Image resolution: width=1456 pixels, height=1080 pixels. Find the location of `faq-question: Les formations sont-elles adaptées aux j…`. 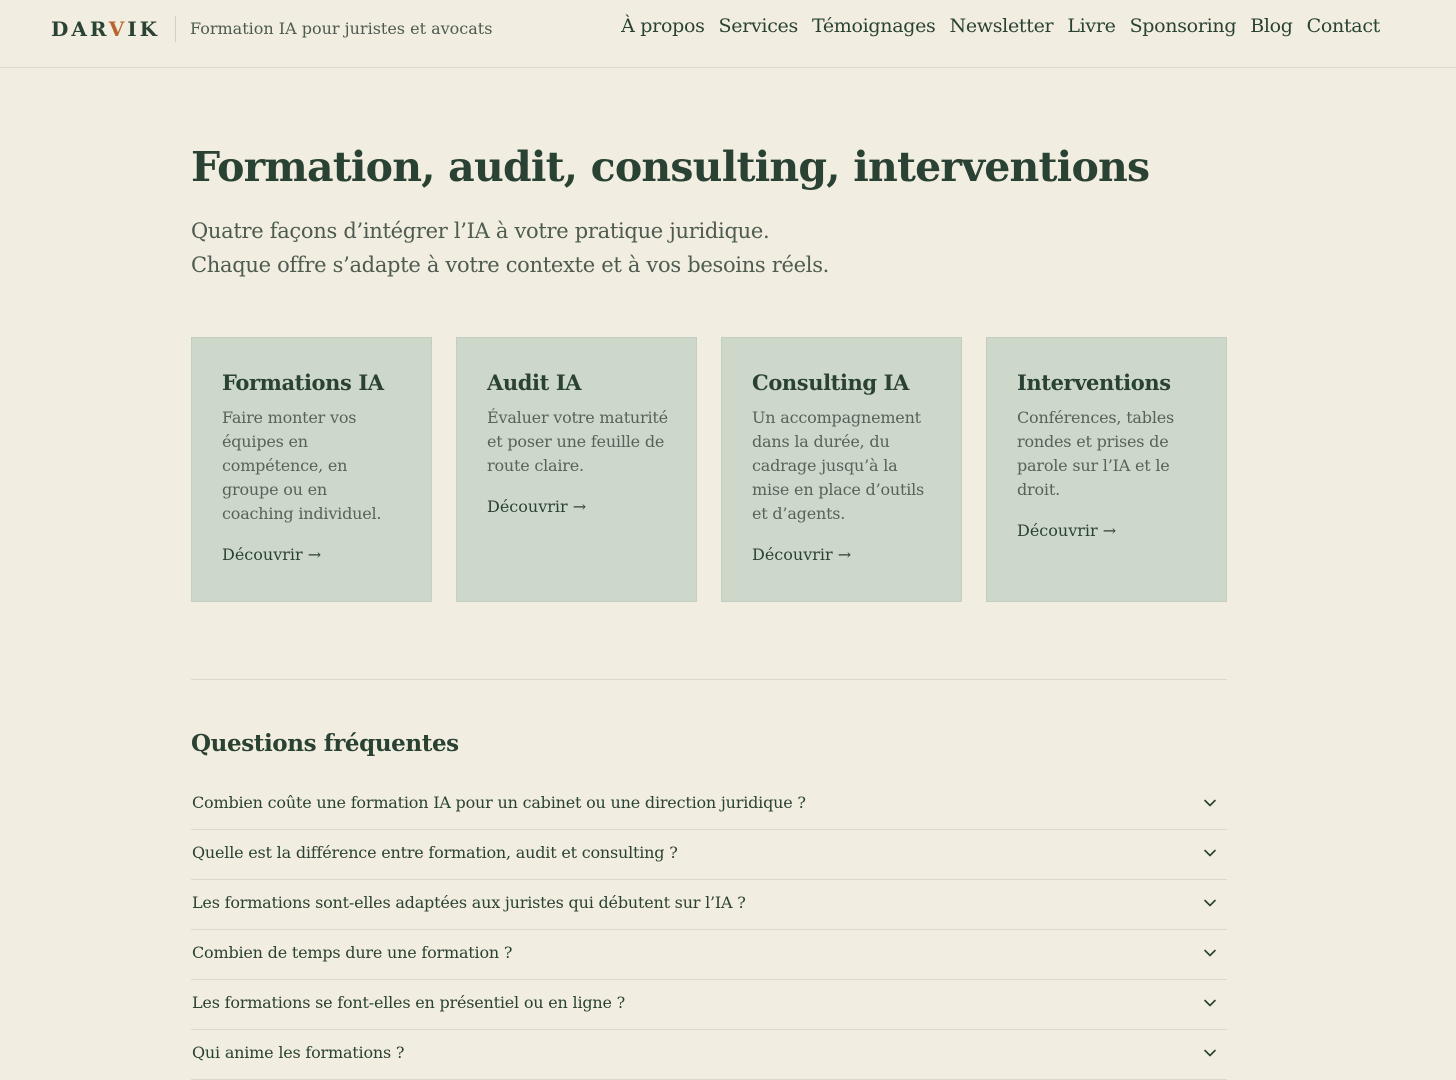

faq-question: Les formations sont-elles adaptées aux j… is located at coordinates (469, 902).